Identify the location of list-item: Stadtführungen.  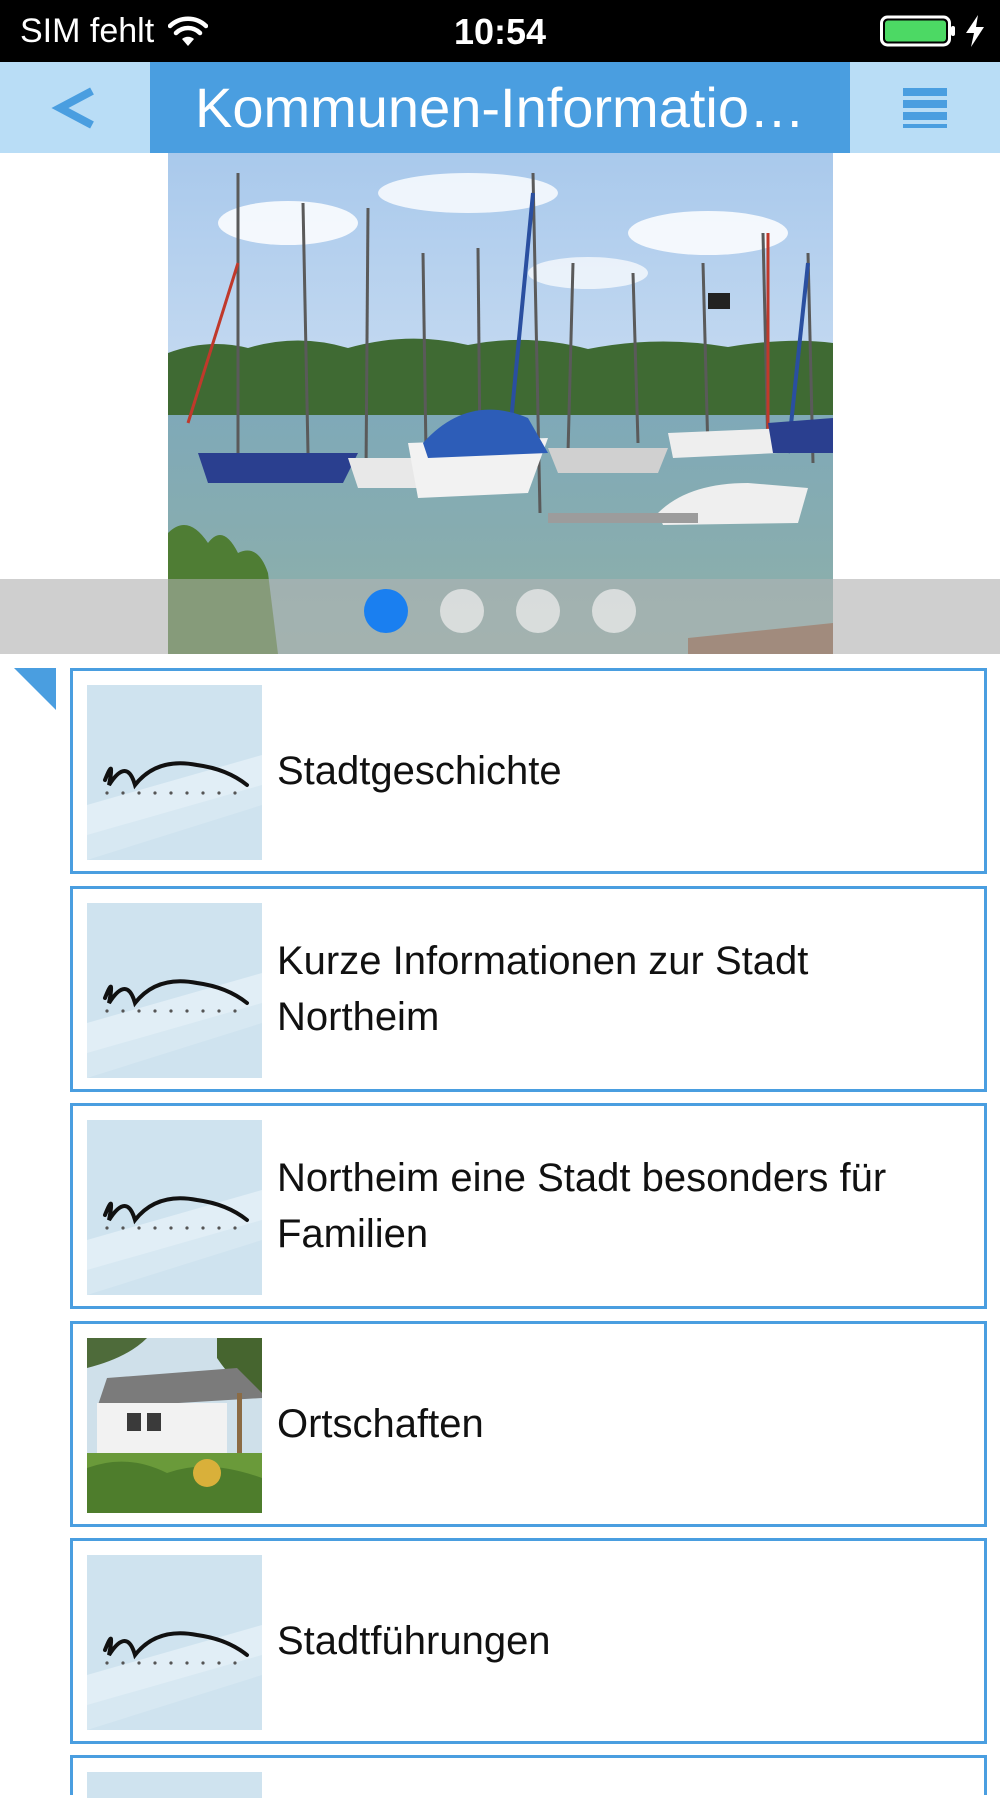
(528, 1641).